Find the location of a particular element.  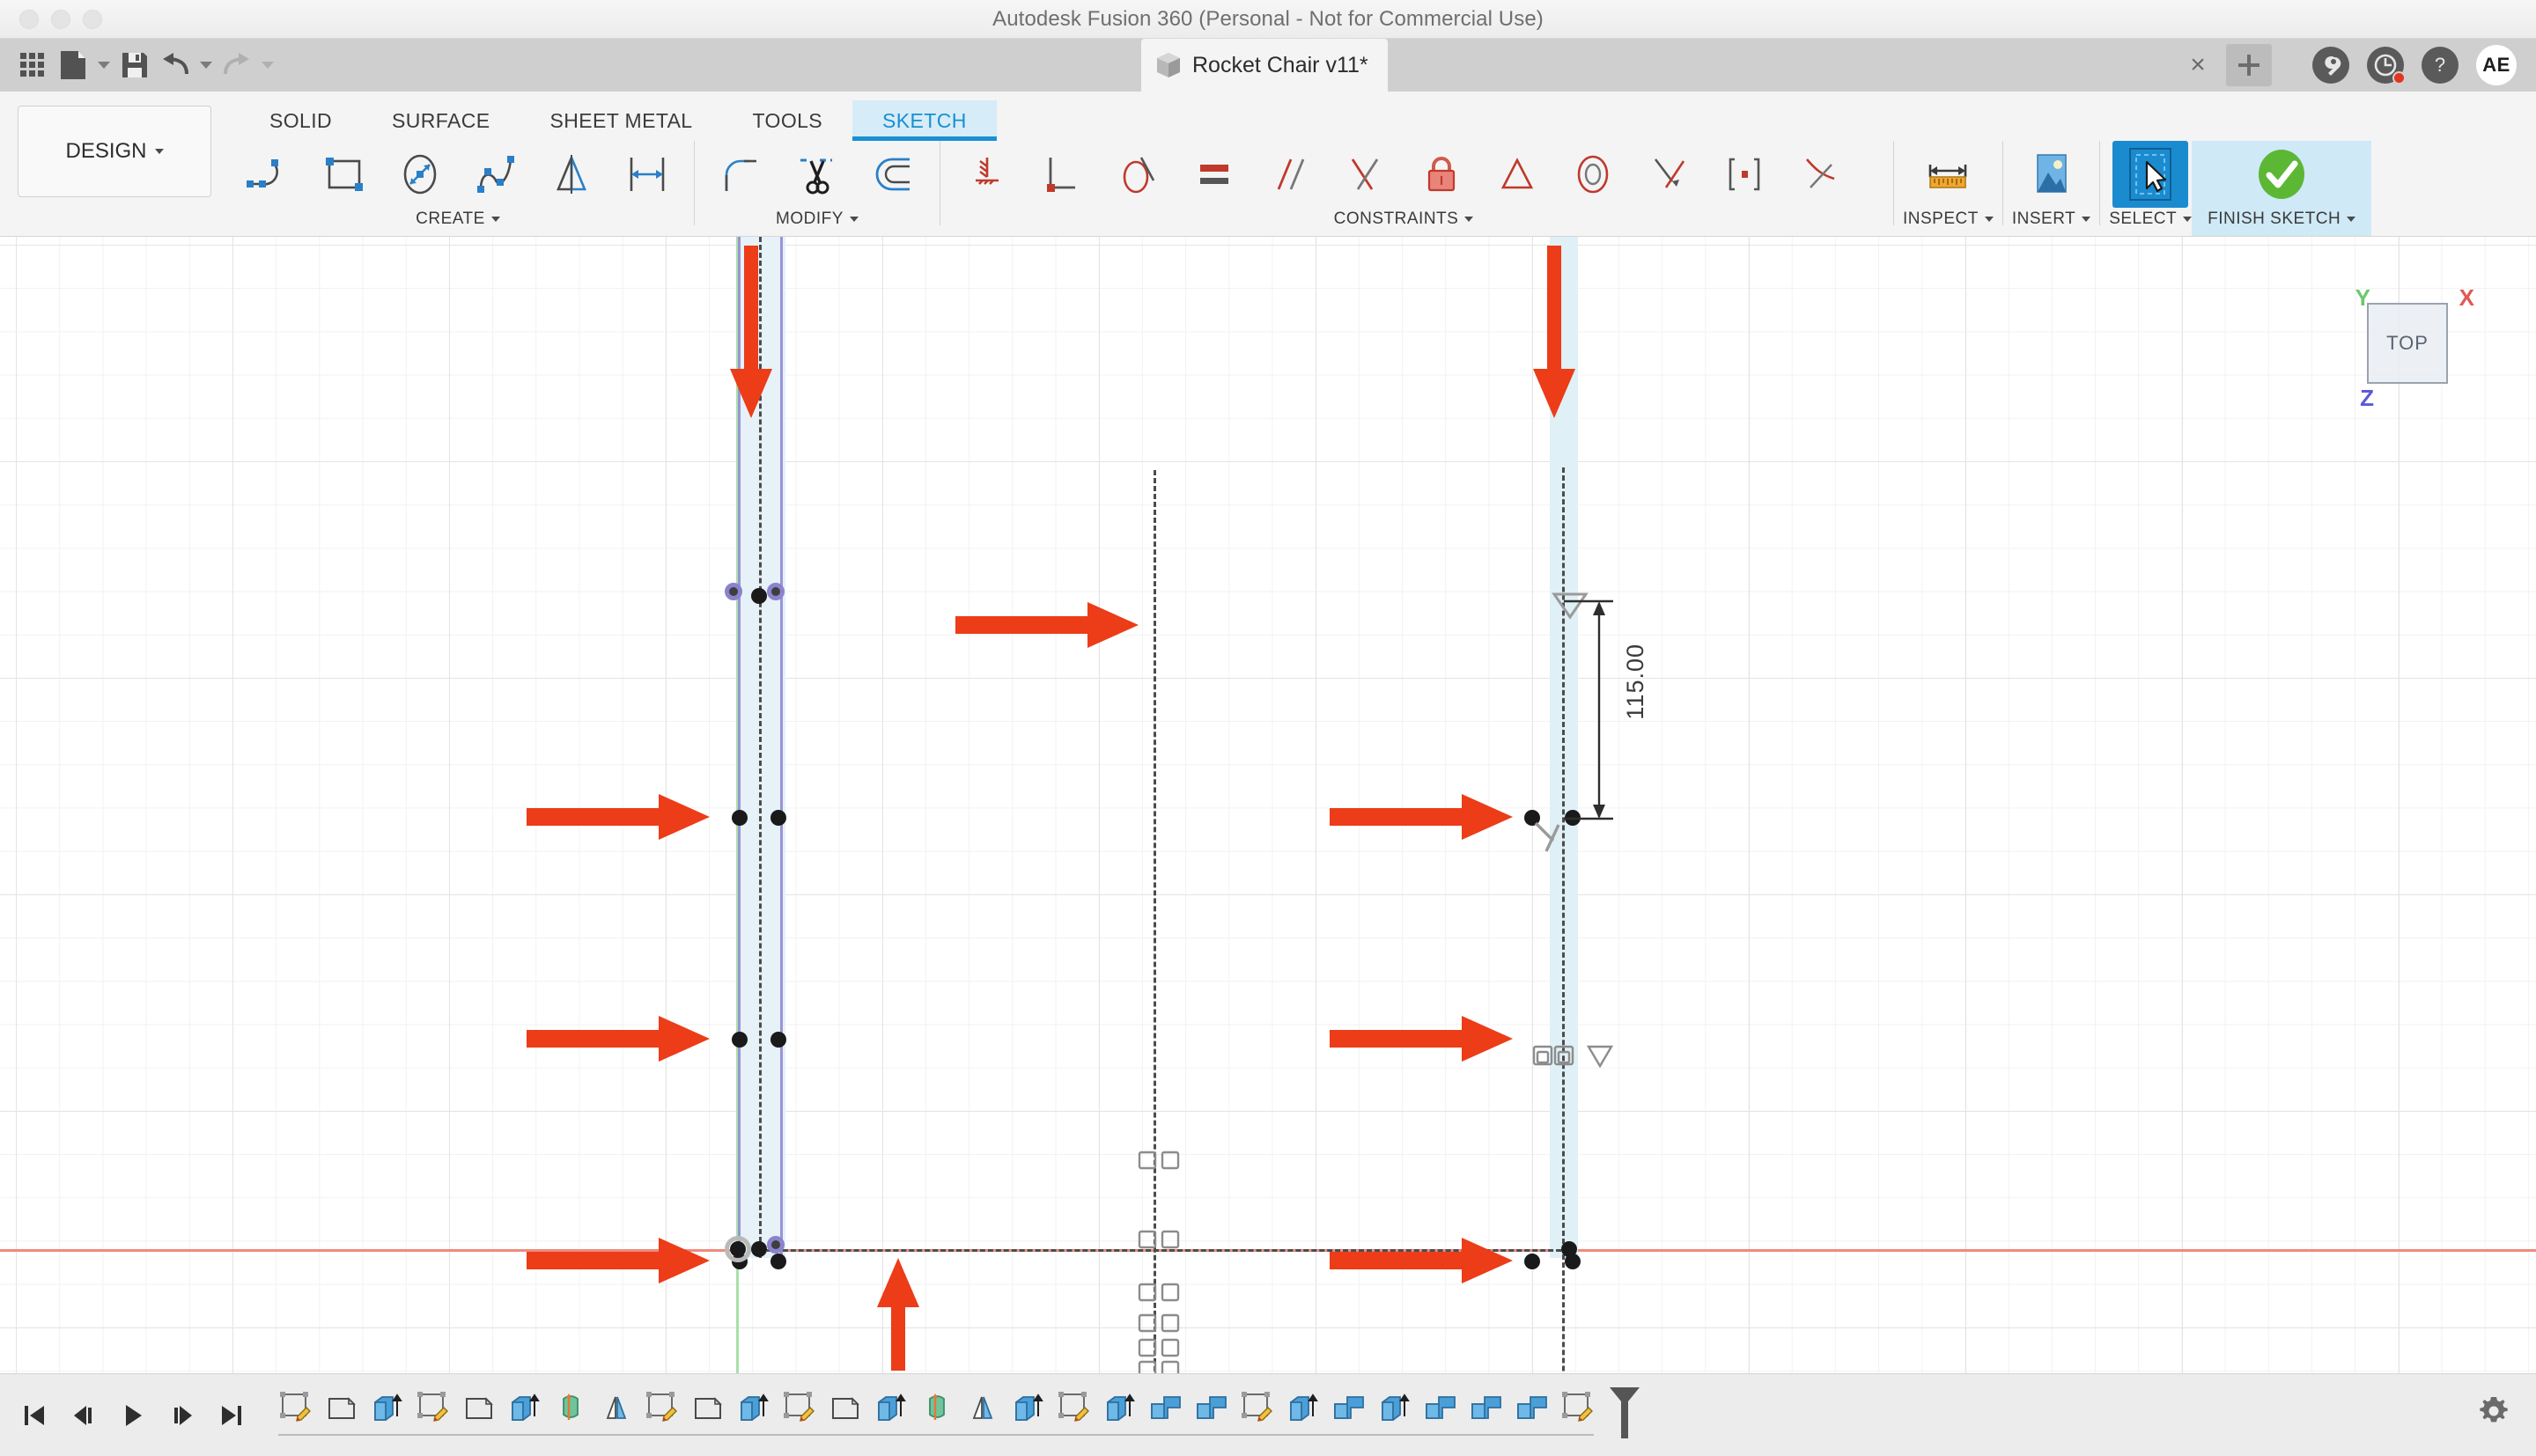

tab-surface: SURFACE is located at coordinates (441, 121).